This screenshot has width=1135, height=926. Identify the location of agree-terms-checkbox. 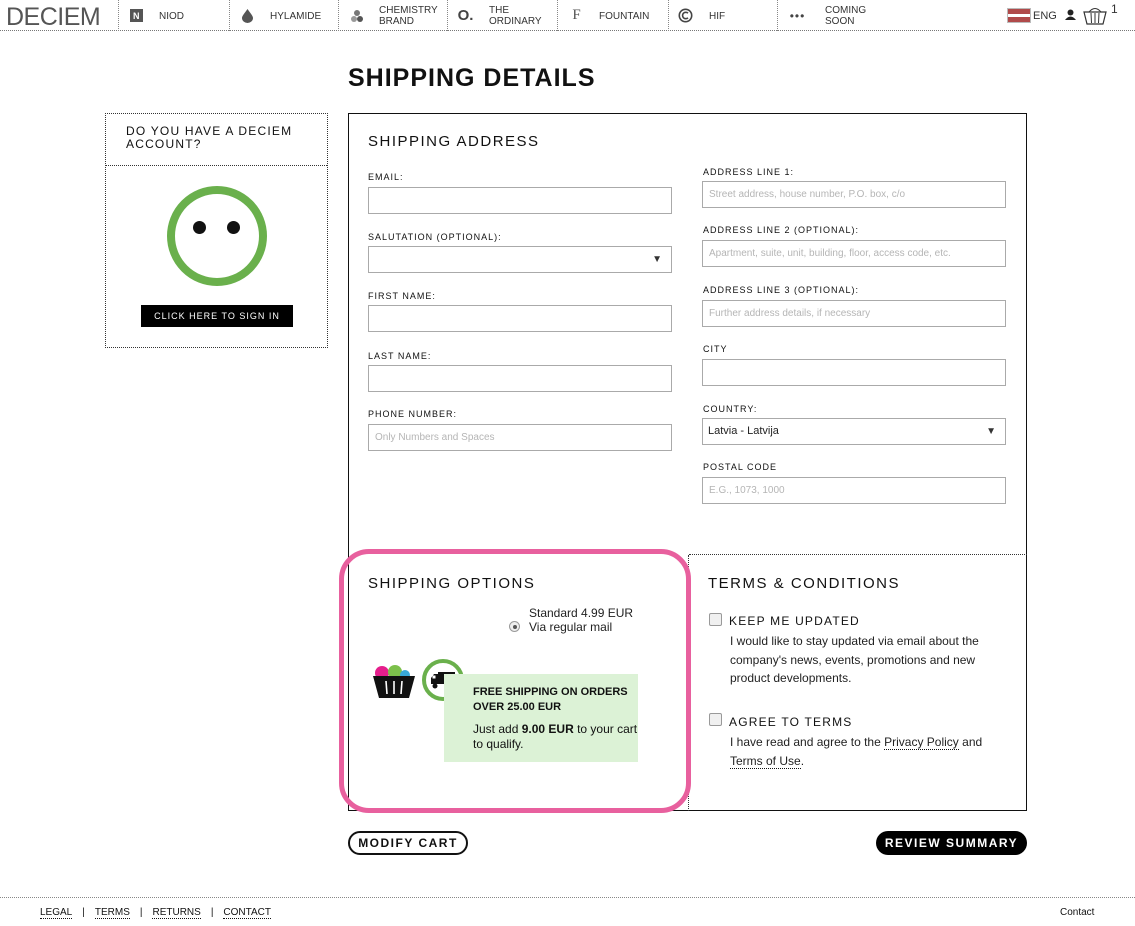
(715, 719).